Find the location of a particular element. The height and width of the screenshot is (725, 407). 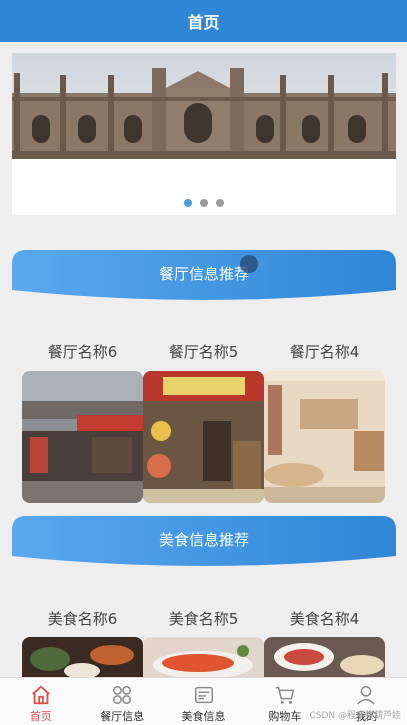

food-name: 美食名称4 is located at coordinates (324, 618).